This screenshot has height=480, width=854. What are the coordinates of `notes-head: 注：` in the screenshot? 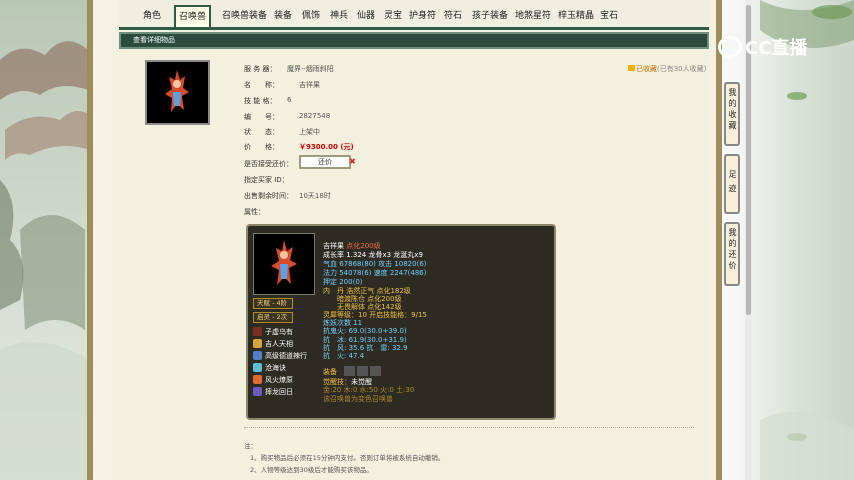 It's located at (250, 446).